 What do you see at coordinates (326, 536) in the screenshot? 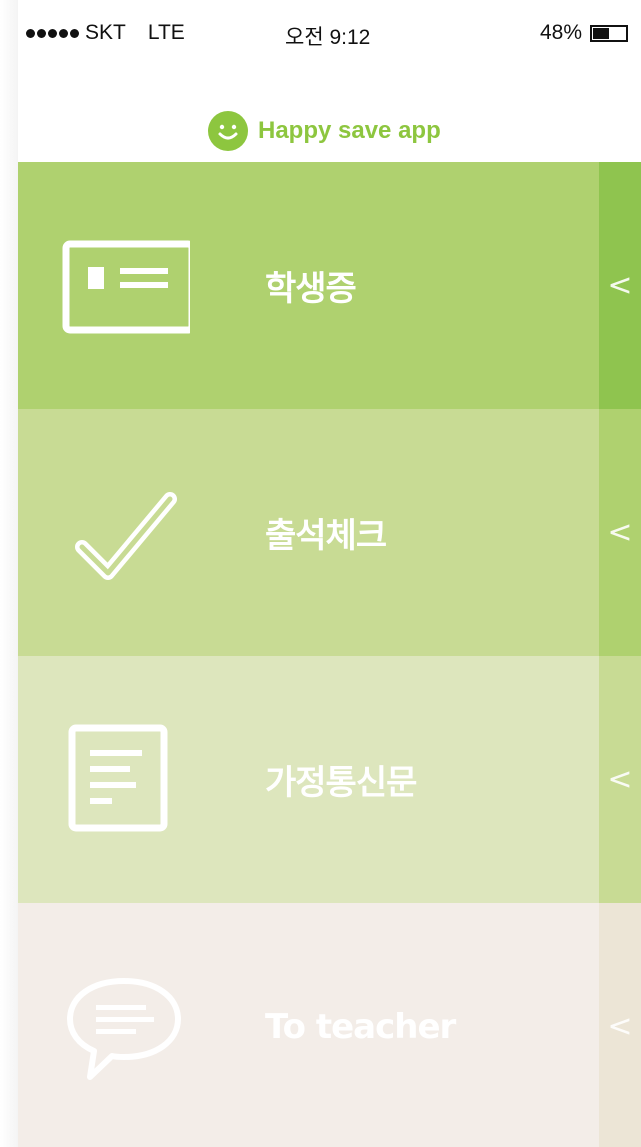
I see `menu-item-label: 출석체크` at bounding box center [326, 536].